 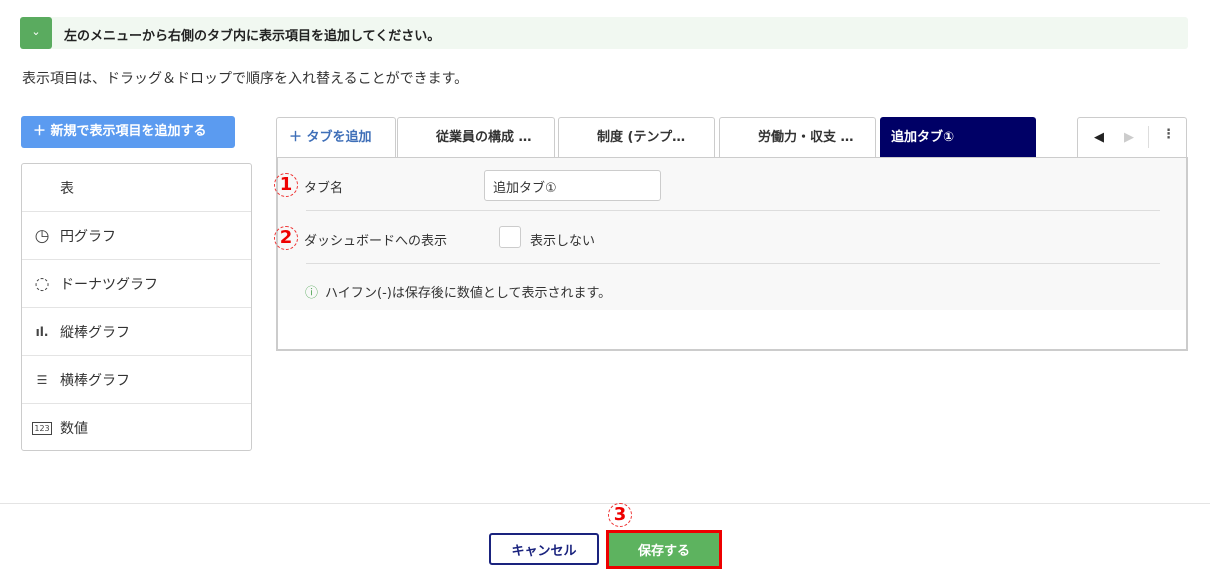 What do you see at coordinates (67, 188) in the screenshot?
I see `item-label: 表` at bounding box center [67, 188].